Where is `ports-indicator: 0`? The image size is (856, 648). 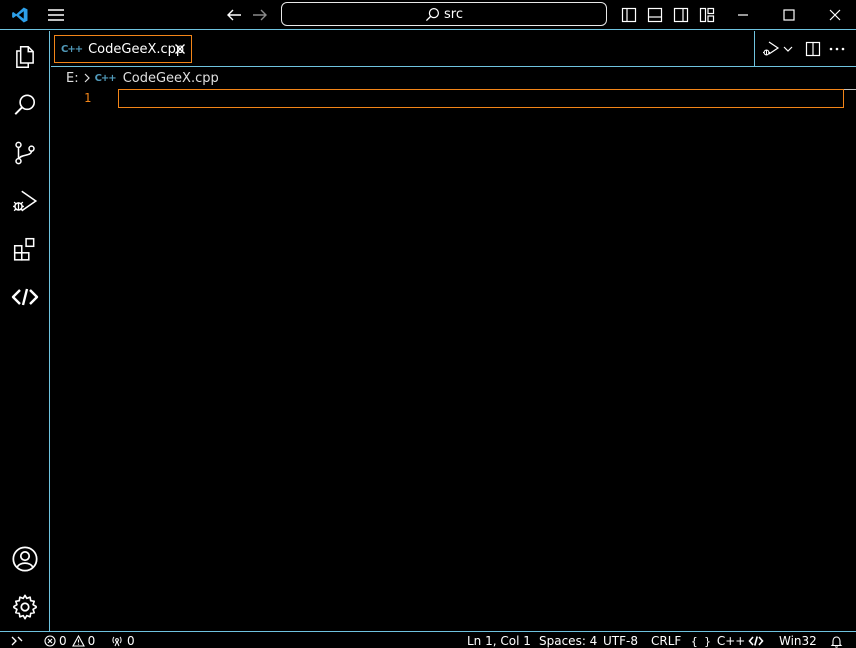 ports-indicator: 0 is located at coordinates (122, 640).